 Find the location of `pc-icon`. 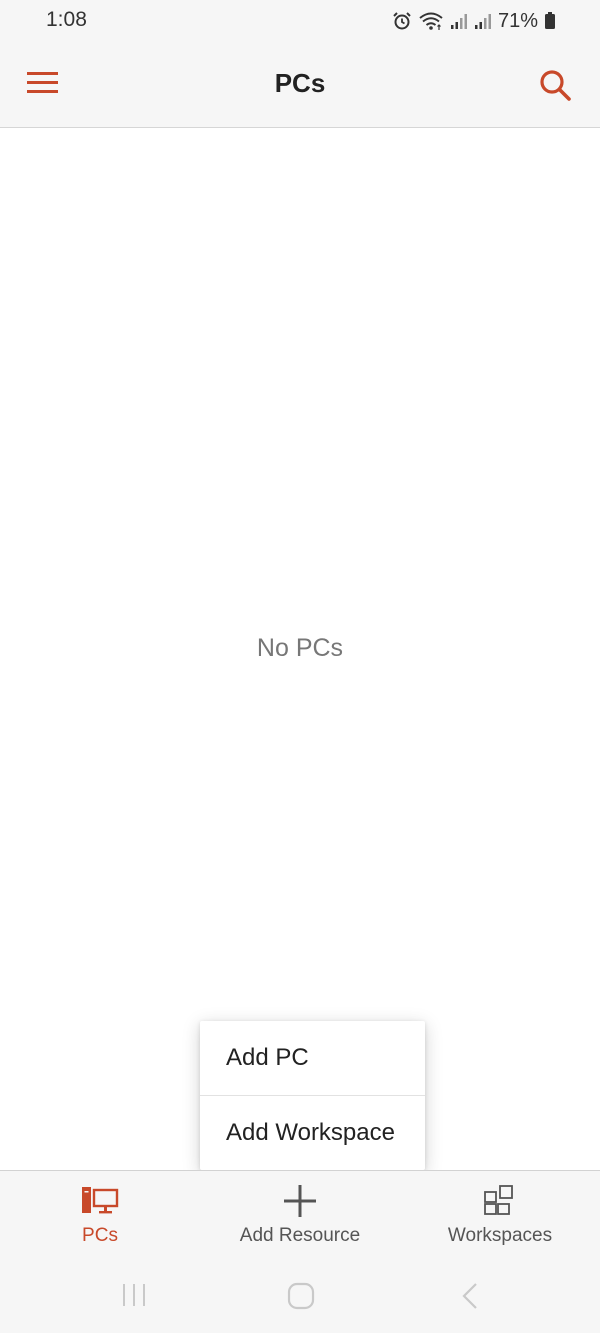

pc-icon is located at coordinates (100, 1201).